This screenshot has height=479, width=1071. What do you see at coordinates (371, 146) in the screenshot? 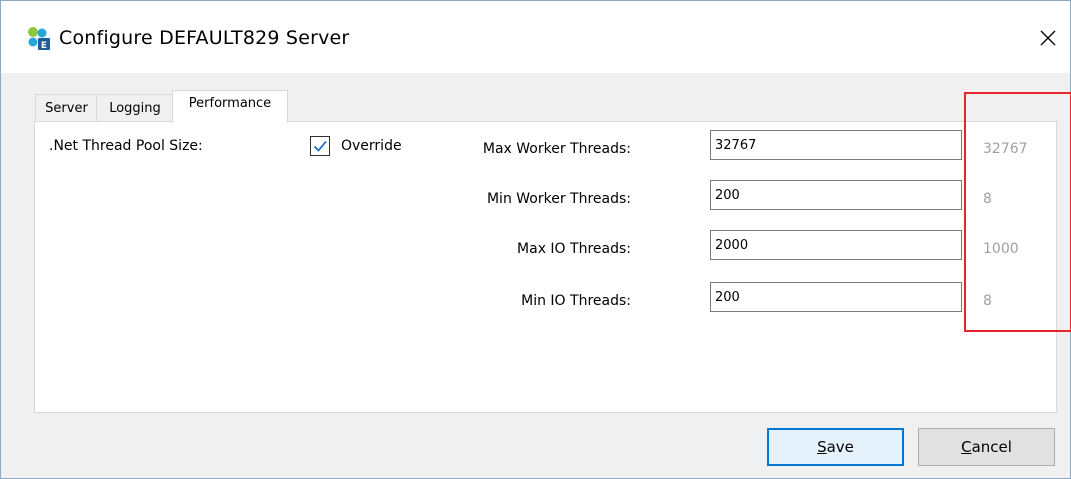
I see `override-label: Override` at bounding box center [371, 146].